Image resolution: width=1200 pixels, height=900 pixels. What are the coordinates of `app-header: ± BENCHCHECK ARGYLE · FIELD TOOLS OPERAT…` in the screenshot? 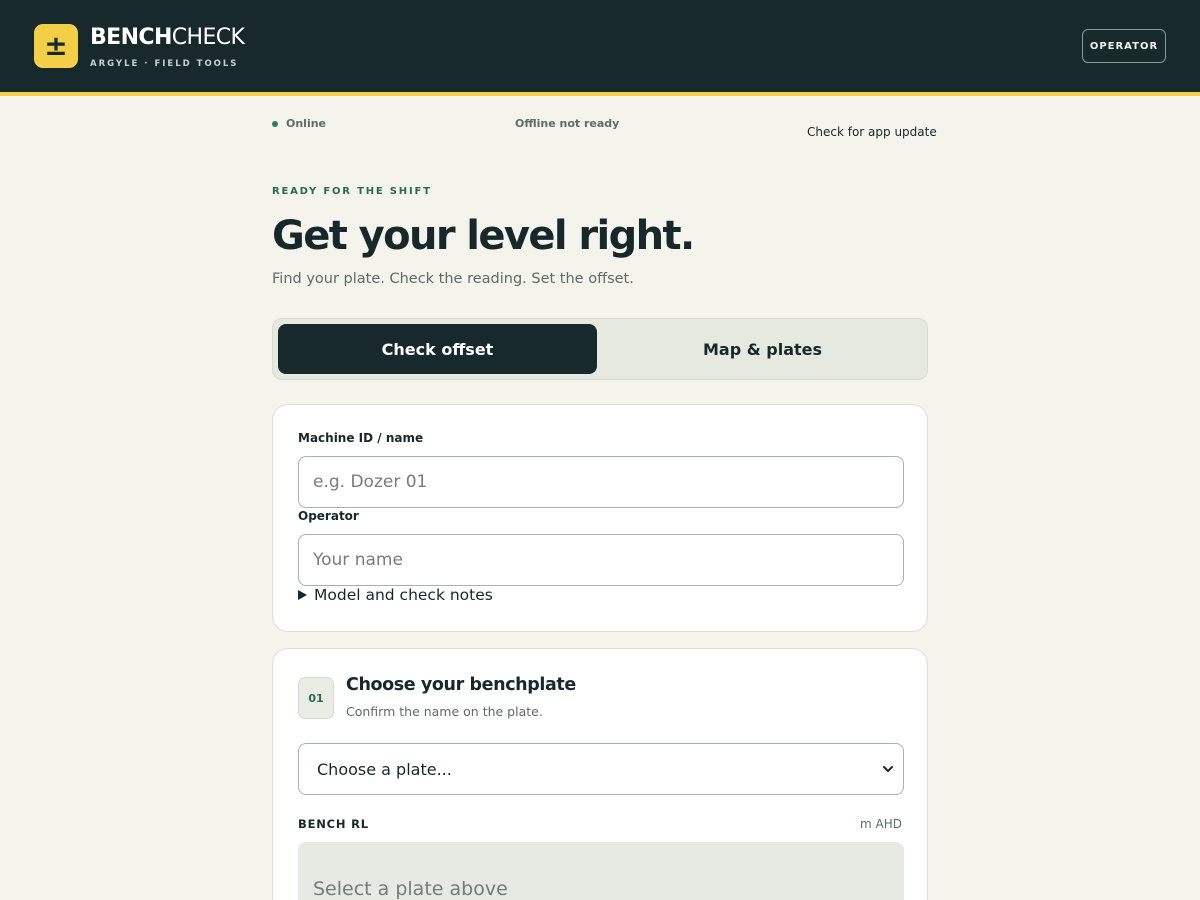 It's located at (600, 46).